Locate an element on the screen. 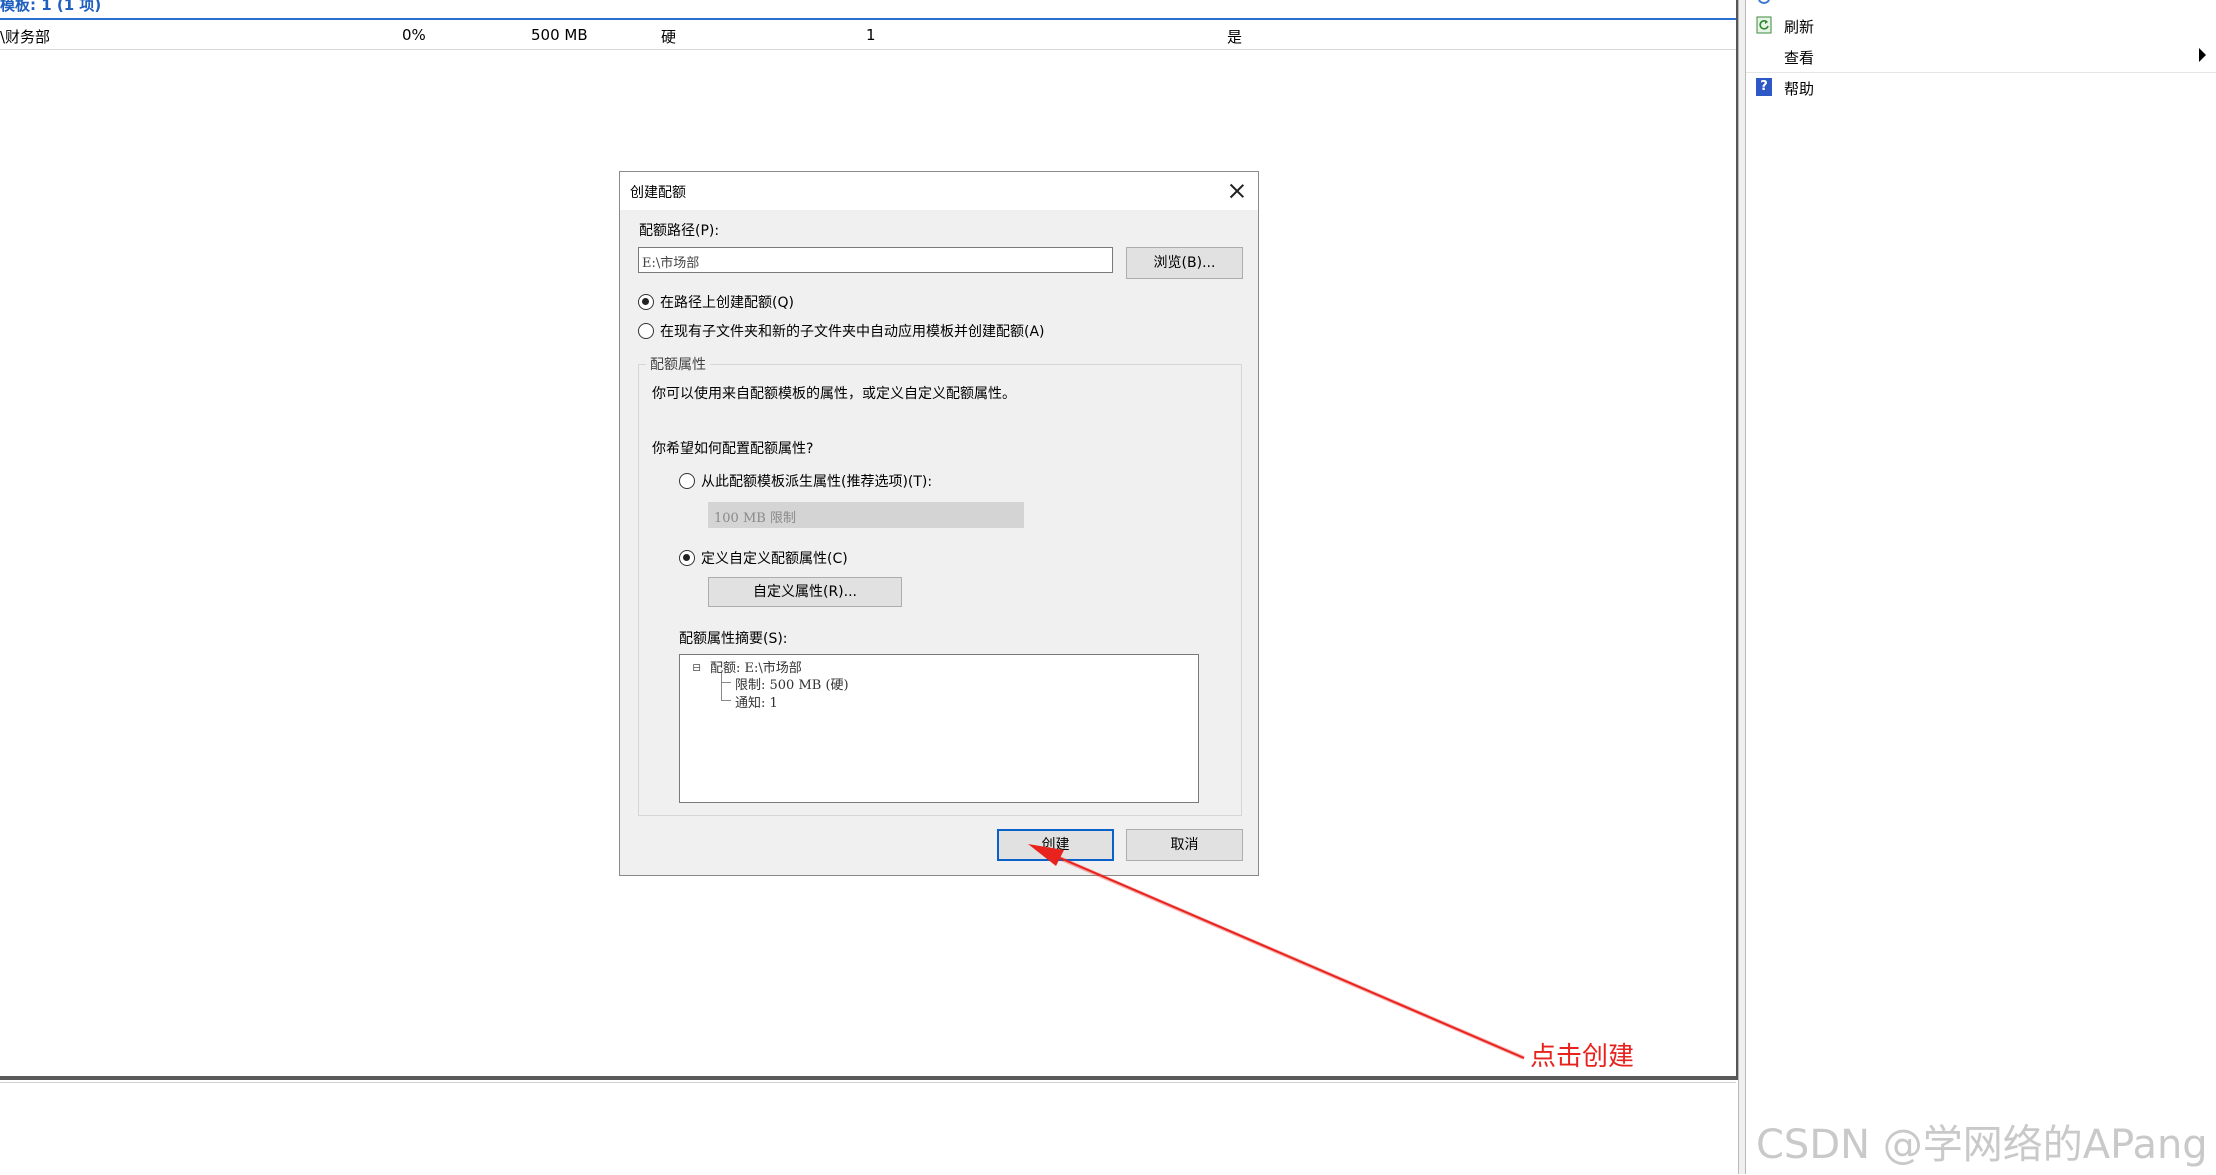 This screenshot has height=1175, width=2216. dialog-title: 创建配额 is located at coordinates (658, 193).